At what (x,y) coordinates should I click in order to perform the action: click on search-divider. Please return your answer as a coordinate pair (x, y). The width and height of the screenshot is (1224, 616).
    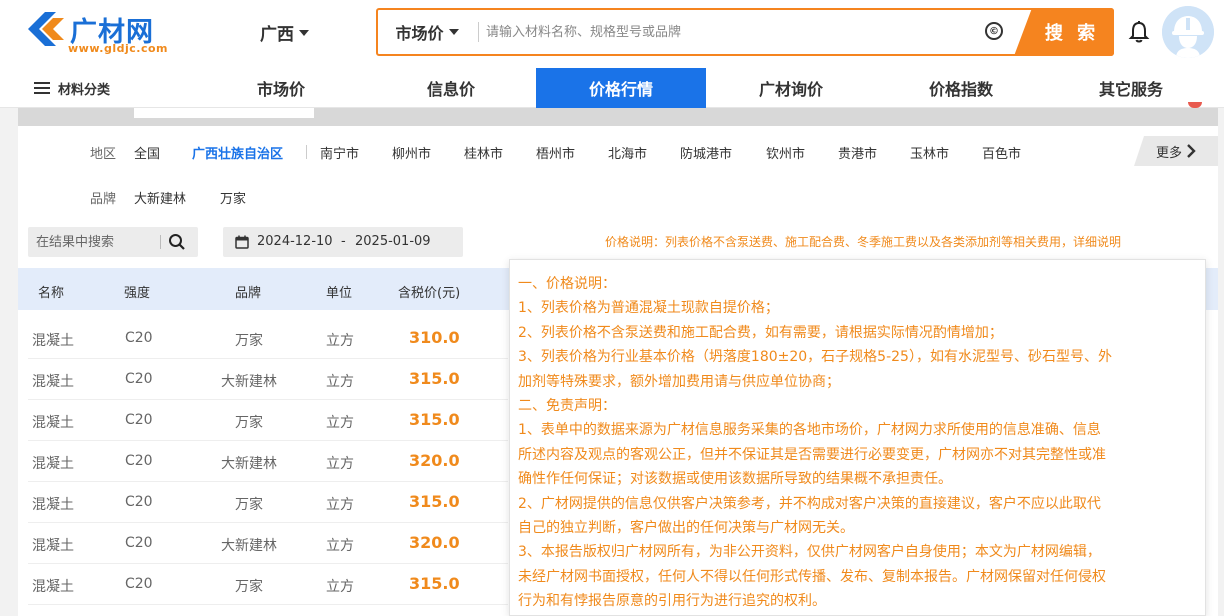
    Looking at the image, I should click on (478, 32).